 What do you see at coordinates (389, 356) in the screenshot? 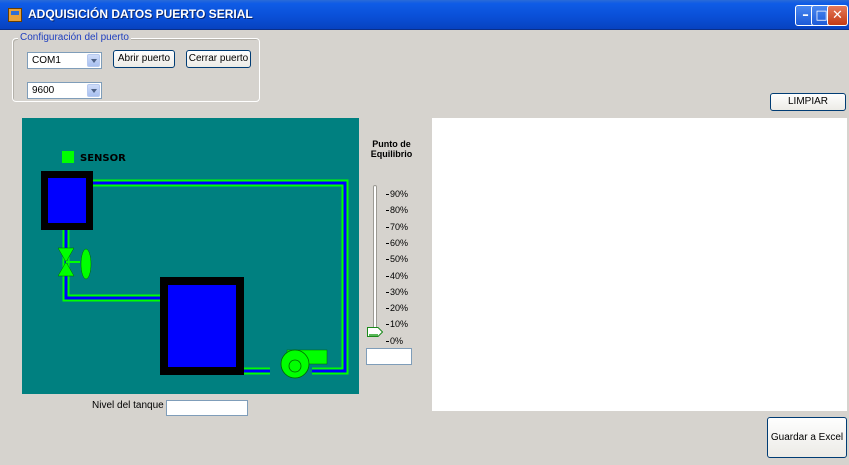
I see `setpoint-value-field` at bounding box center [389, 356].